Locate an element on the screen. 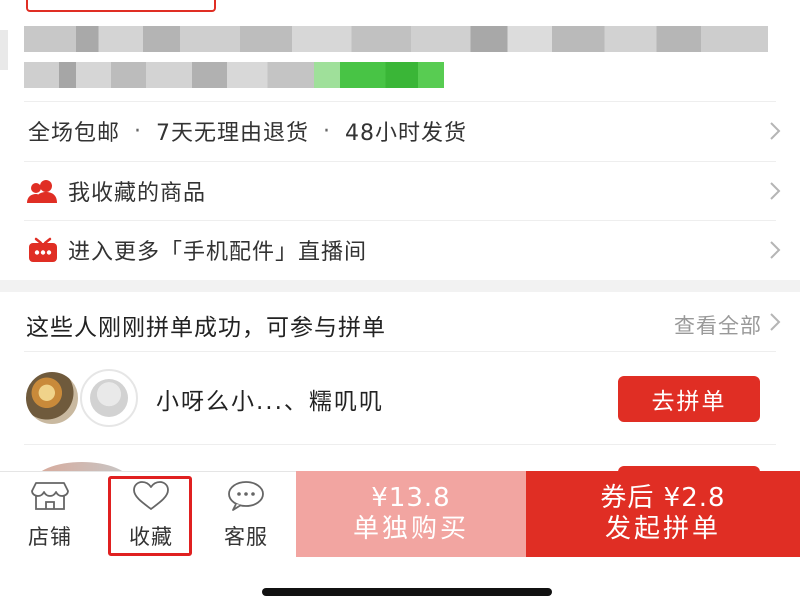 The image size is (800, 600). home-indicator is located at coordinates (407, 592).